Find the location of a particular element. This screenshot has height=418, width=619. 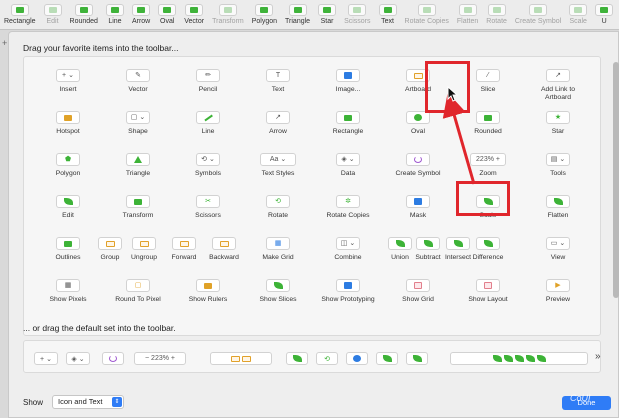

tools-icon: ▤ ⌄ is located at coordinates (558, 159).